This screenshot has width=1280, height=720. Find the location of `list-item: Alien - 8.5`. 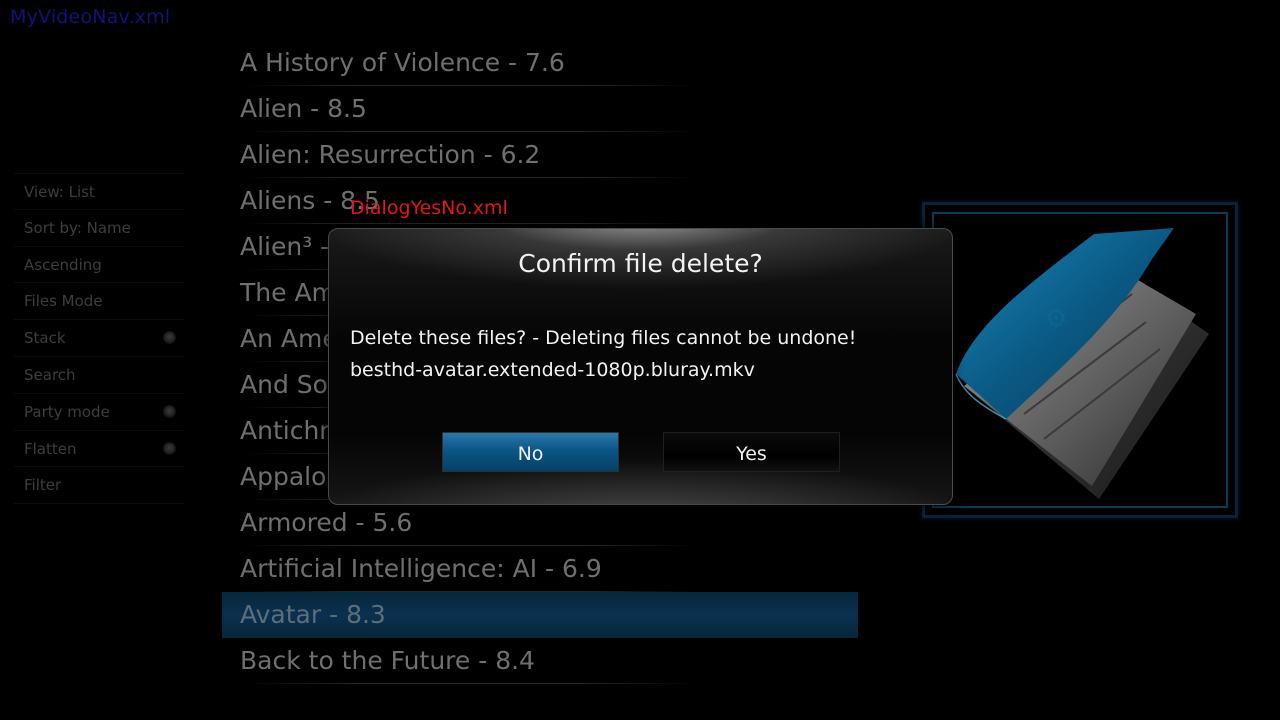

list-item: Alien - 8.5 is located at coordinates (542, 109).